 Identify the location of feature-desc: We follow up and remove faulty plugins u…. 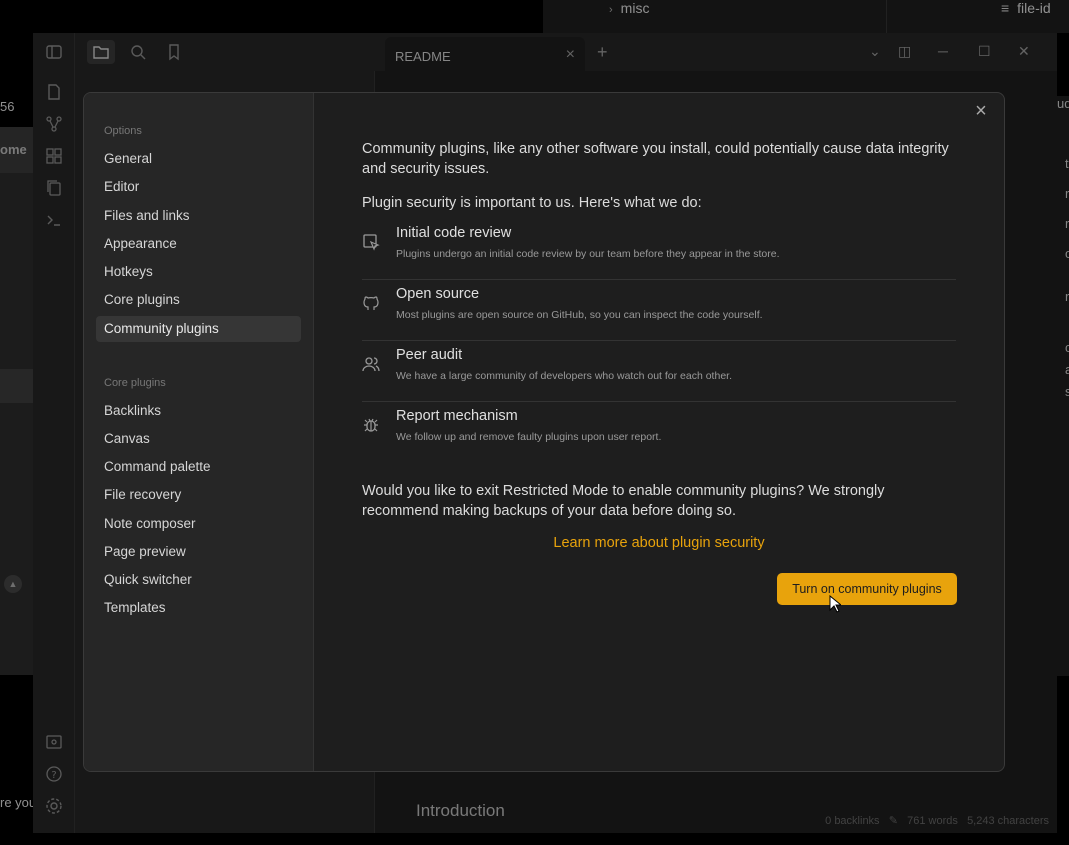
(529, 437).